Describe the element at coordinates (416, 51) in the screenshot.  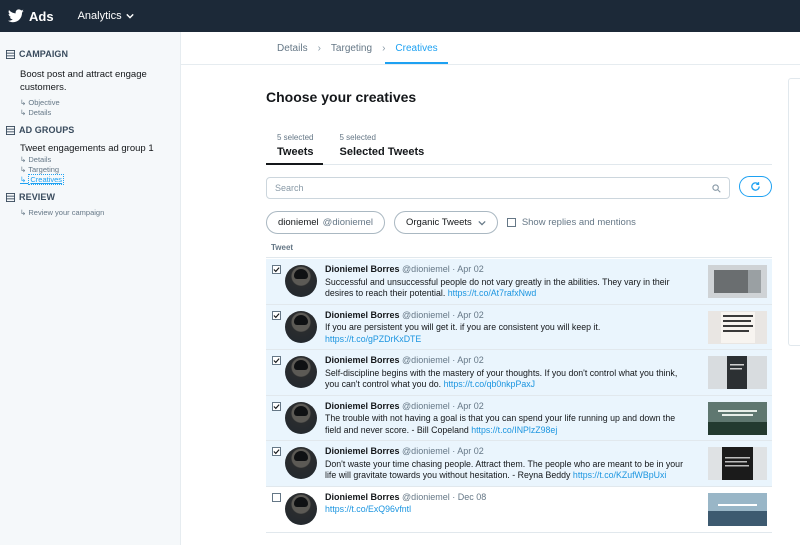
I see `tab-creatives: Creatives` at that location.